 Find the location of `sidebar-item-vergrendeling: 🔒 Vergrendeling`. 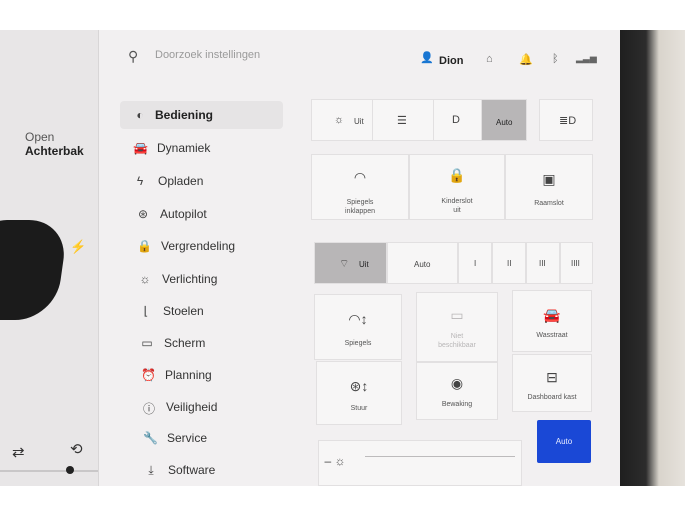

sidebar-item-vergrendeling: 🔒 Vergrendeling is located at coordinates (201, 246).